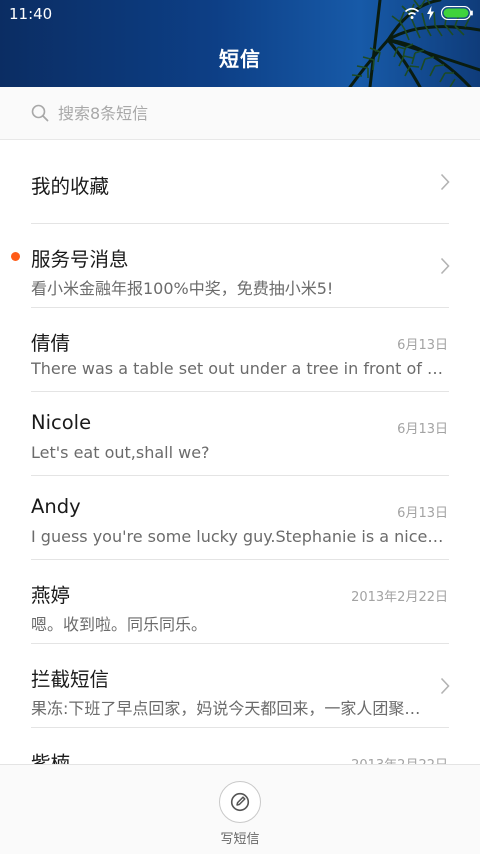 The image size is (480, 854). Describe the element at coordinates (240, 14) in the screenshot. I see `status-bar: 11:40` at that location.